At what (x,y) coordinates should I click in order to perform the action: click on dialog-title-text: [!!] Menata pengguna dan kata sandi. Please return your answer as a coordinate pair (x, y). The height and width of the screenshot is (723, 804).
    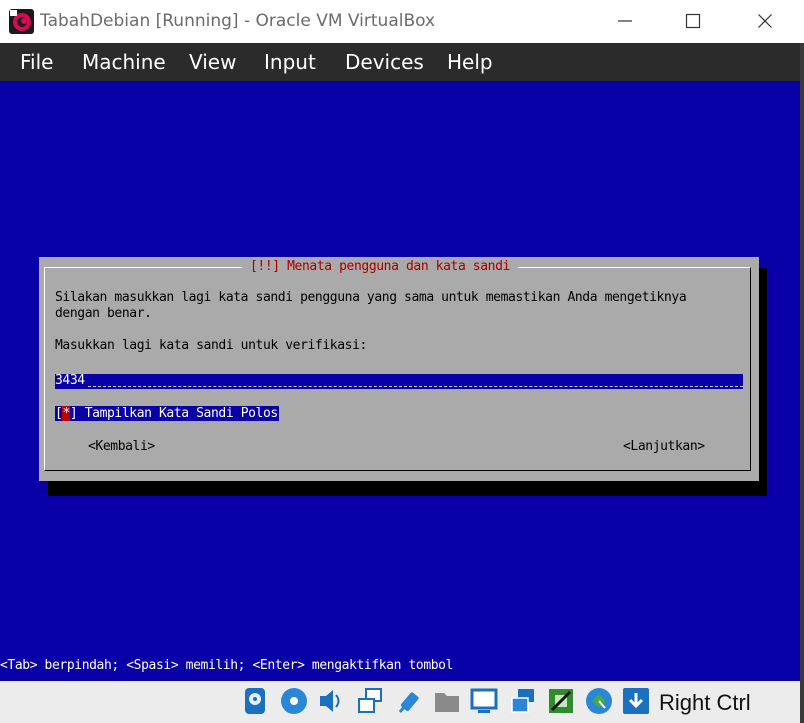
    Looking at the image, I should click on (380, 266).